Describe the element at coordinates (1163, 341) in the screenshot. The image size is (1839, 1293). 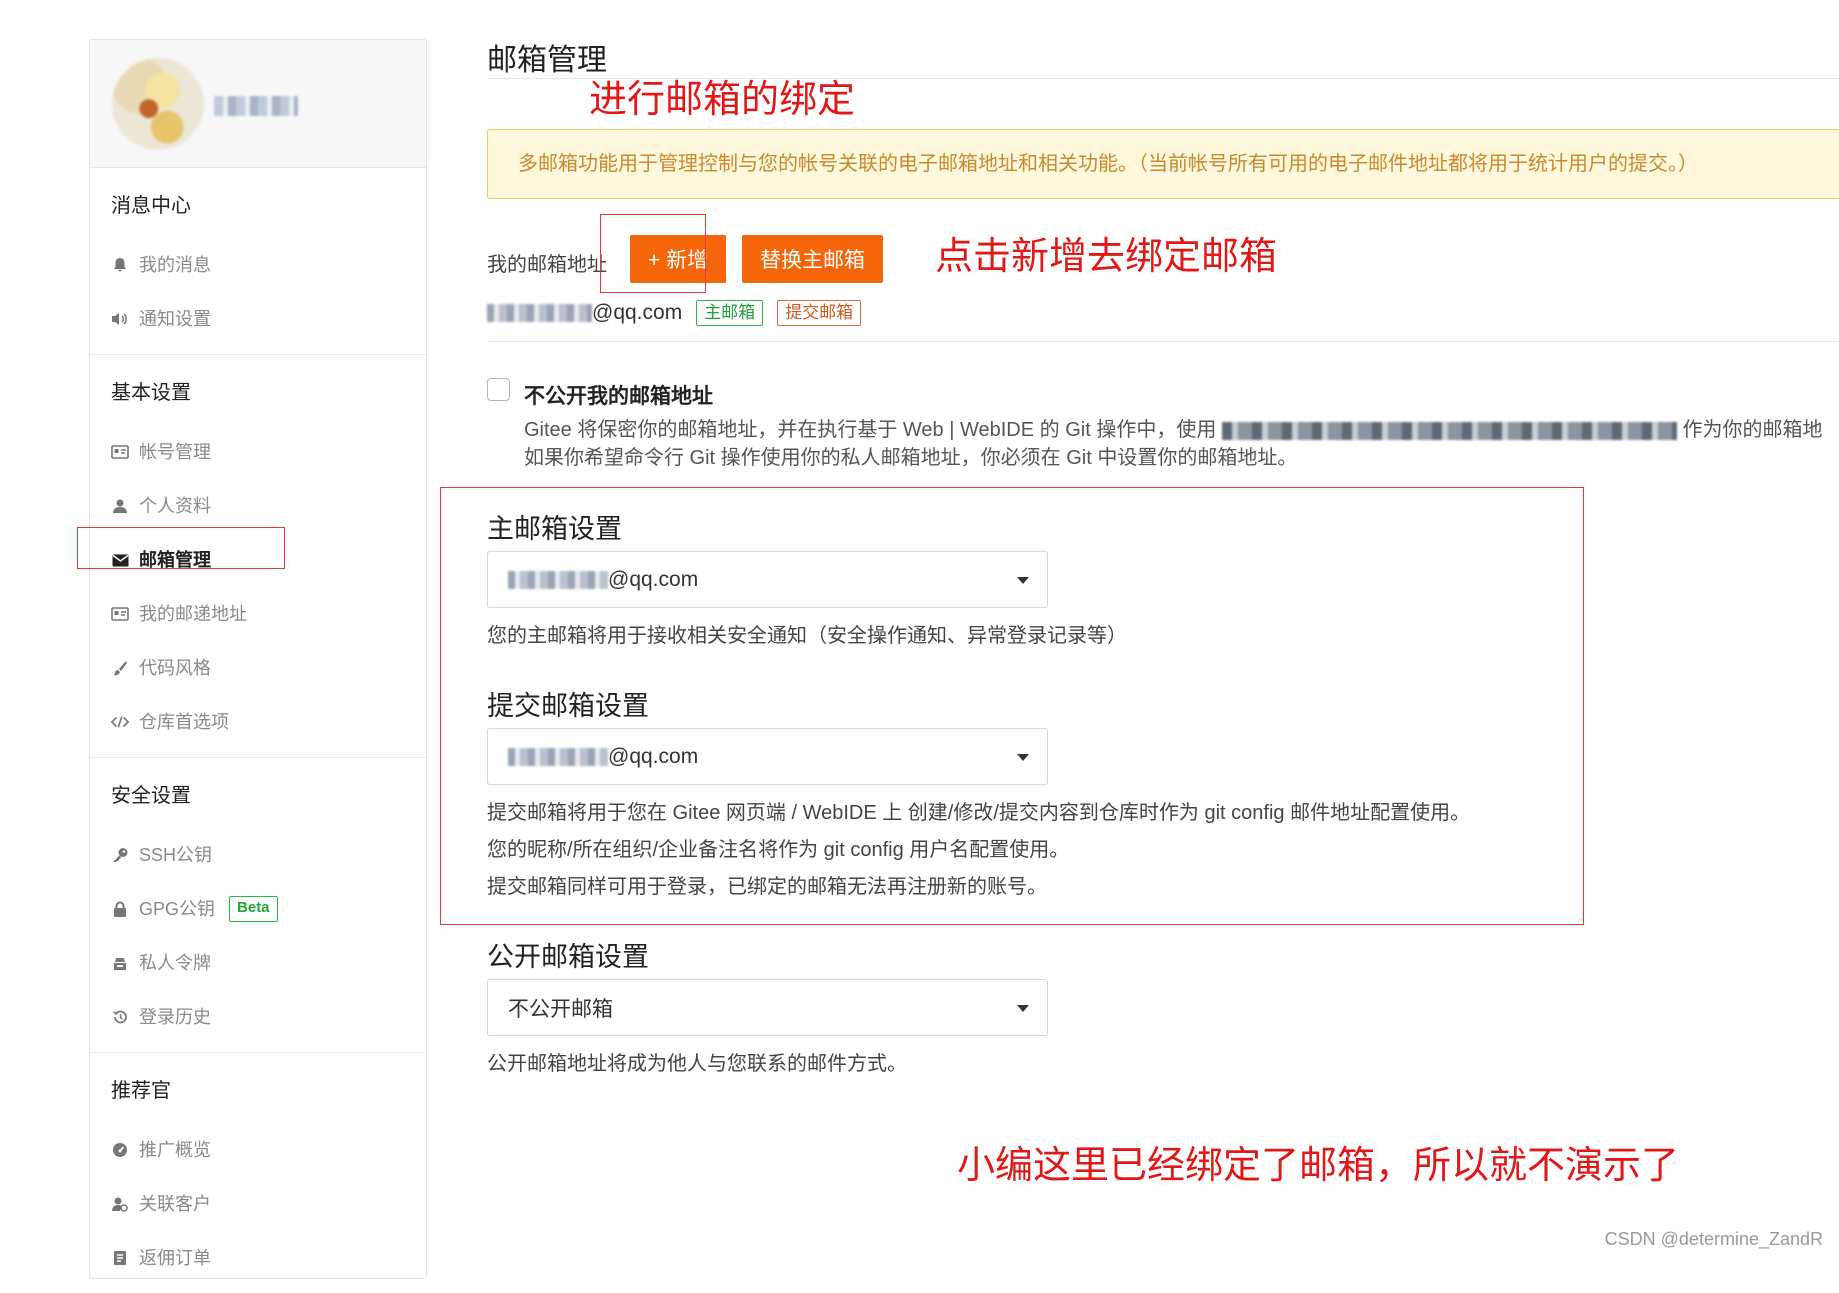
I see `section-divider` at that location.